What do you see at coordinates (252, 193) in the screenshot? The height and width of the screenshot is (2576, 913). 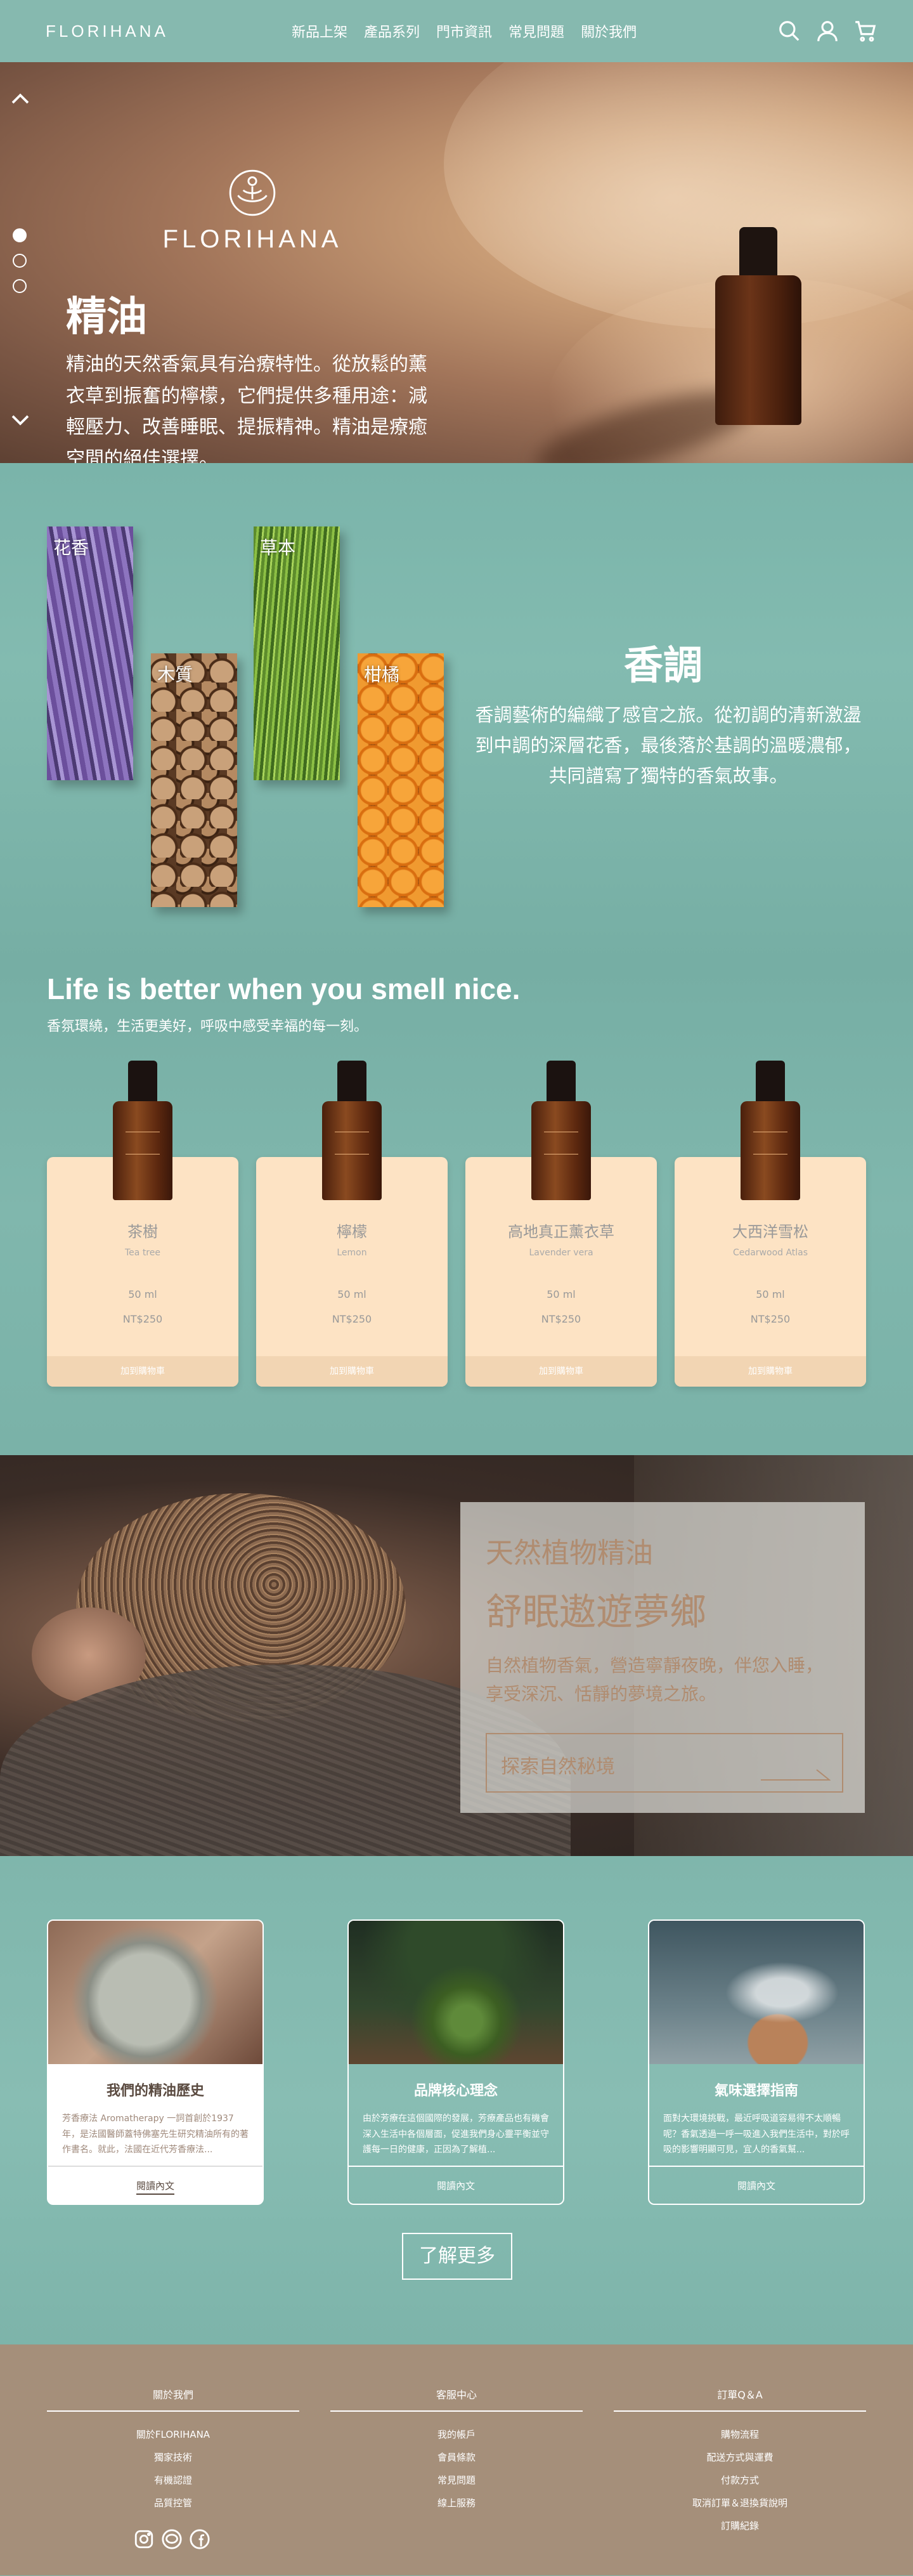 I see `lotus-logo-icon` at bounding box center [252, 193].